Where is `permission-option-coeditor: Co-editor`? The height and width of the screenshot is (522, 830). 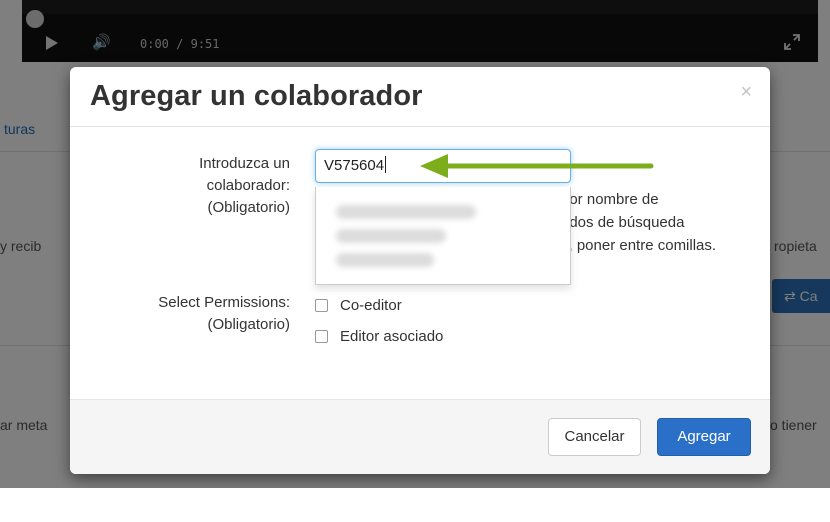
permission-option-coeditor: Co-editor is located at coordinates (358, 305).